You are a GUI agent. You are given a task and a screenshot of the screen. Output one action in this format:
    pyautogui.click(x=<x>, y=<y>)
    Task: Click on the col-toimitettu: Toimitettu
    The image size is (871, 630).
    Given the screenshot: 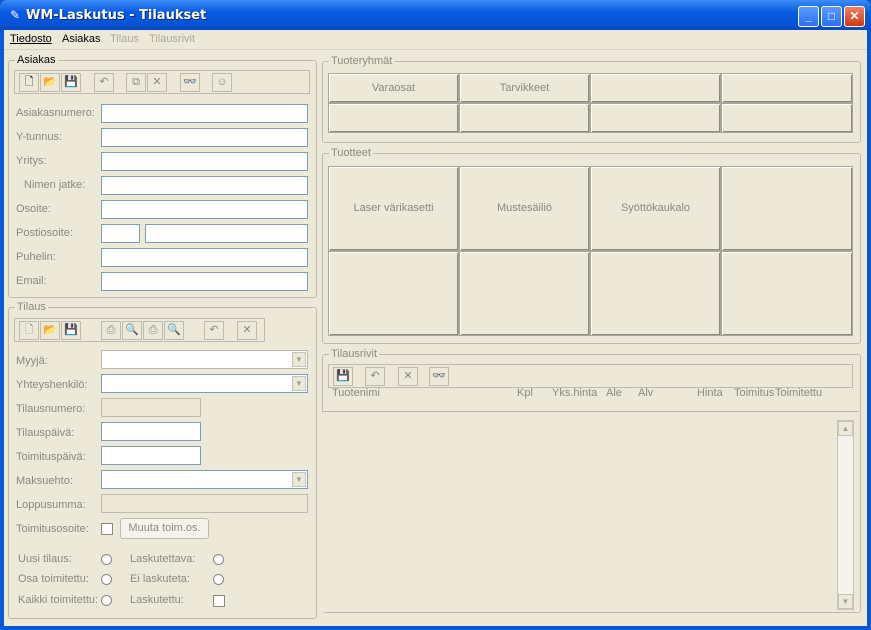 What is the action you would take?
    pyautogui.click(x=798, y=393)
    